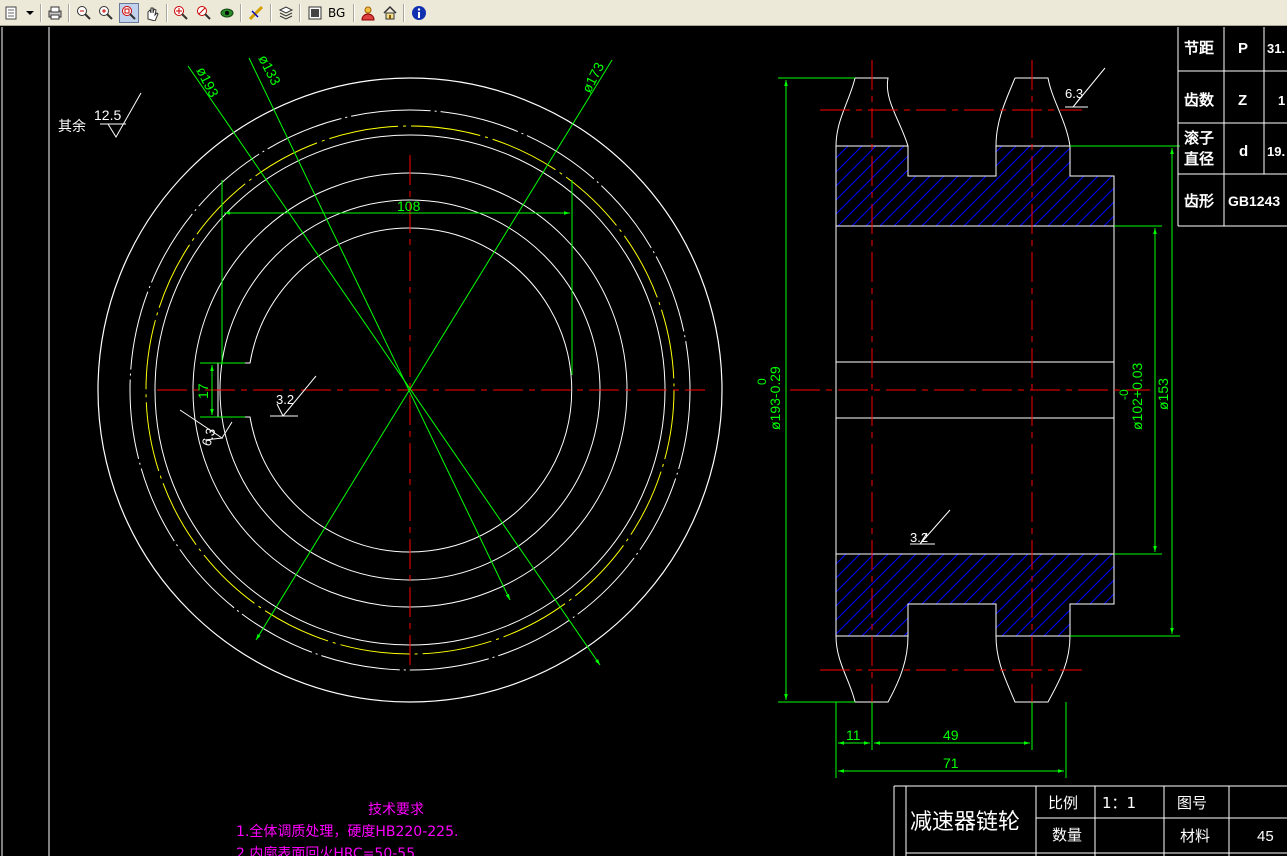 Image resolution: width=1287 pixels, height=856 pixels. Describe the element at coordinates (129, 13) in the screenshot. I see `zoom-window-icon` at that location.